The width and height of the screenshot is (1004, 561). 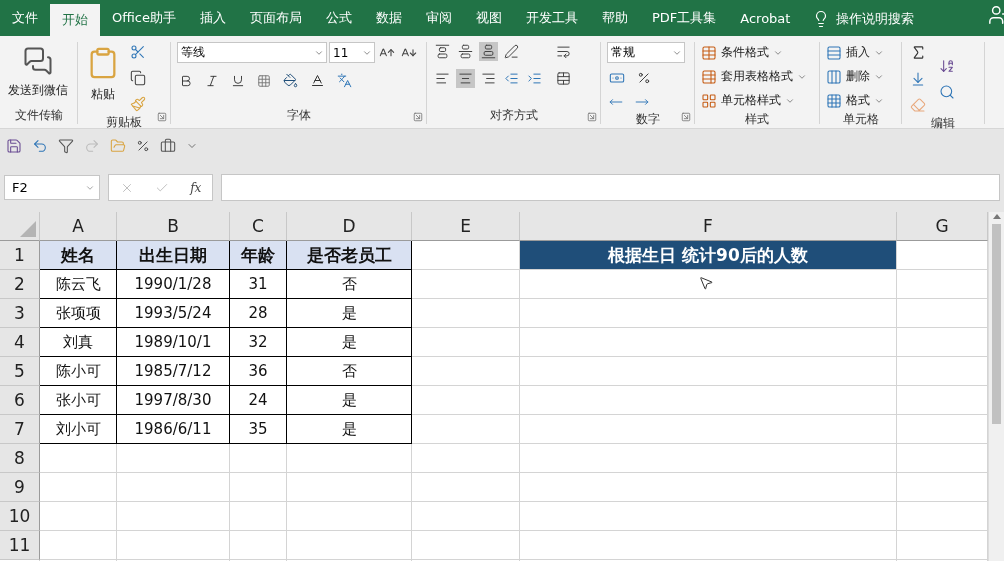 What do you see at coordinates (20, 487) in the screenshot?
I see `row-header: 9` at bounding box center [20, 487].